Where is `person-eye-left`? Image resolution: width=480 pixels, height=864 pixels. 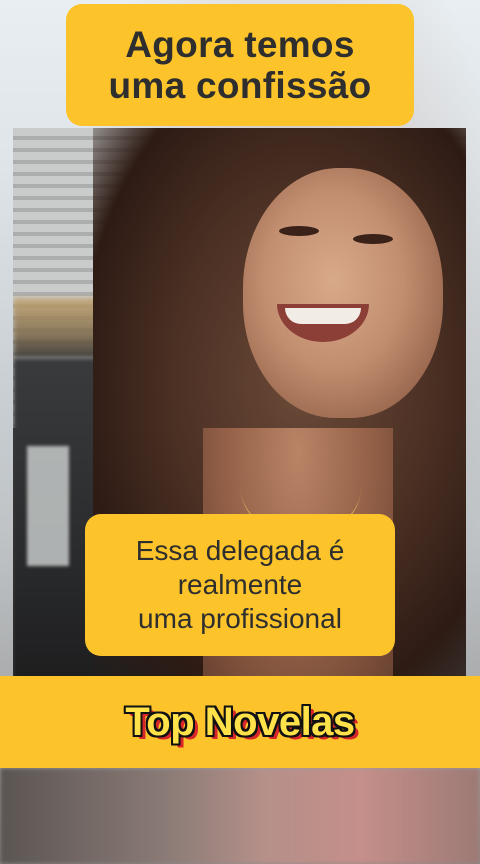
person-eye-left is located at coordinates (299, 231).